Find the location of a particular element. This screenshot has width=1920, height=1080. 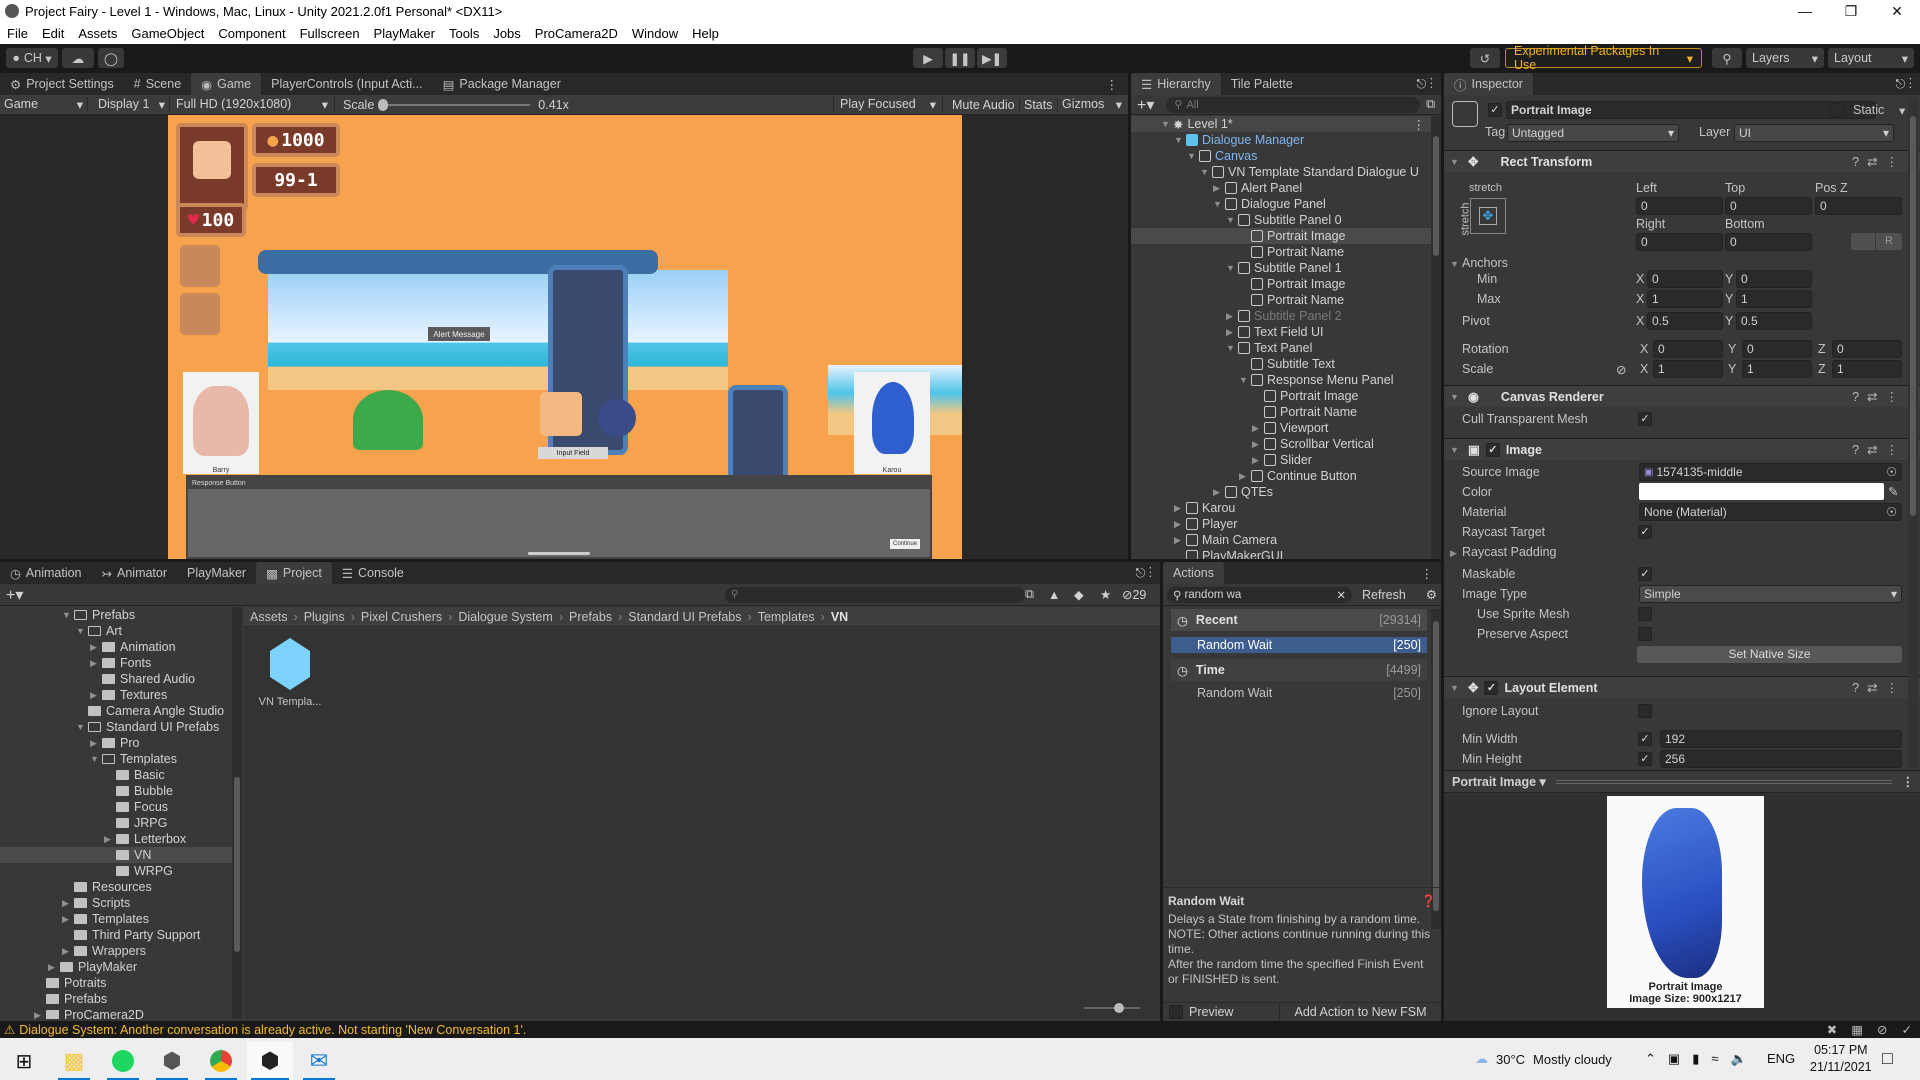

anchor-max-y-input: 1 is located at coordinates (1774, 299).